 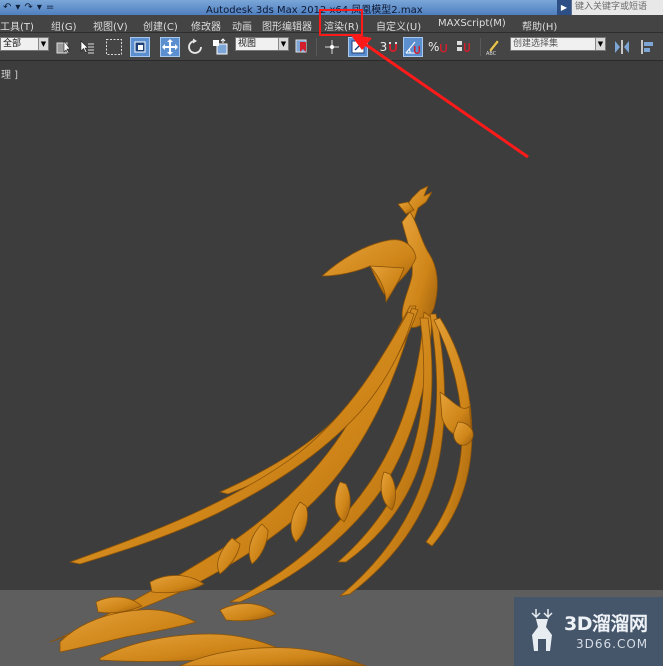 I want to click on spinner-snap-toggle-button, so click(x=464, y=47).